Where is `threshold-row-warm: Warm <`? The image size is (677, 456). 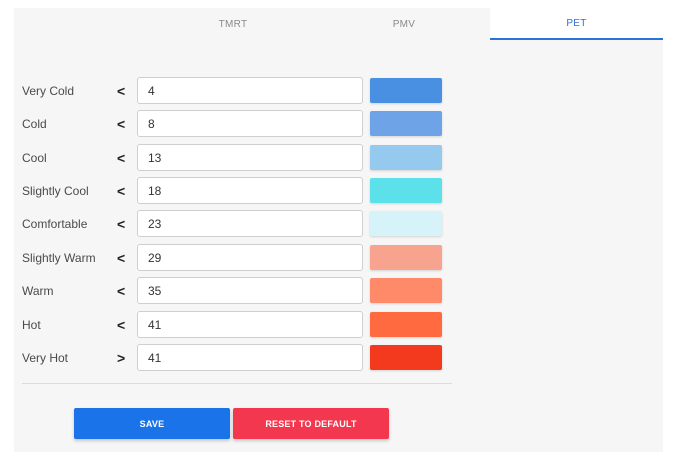 threshold-row-warm: Warm < is located at coordinates (230, 290).